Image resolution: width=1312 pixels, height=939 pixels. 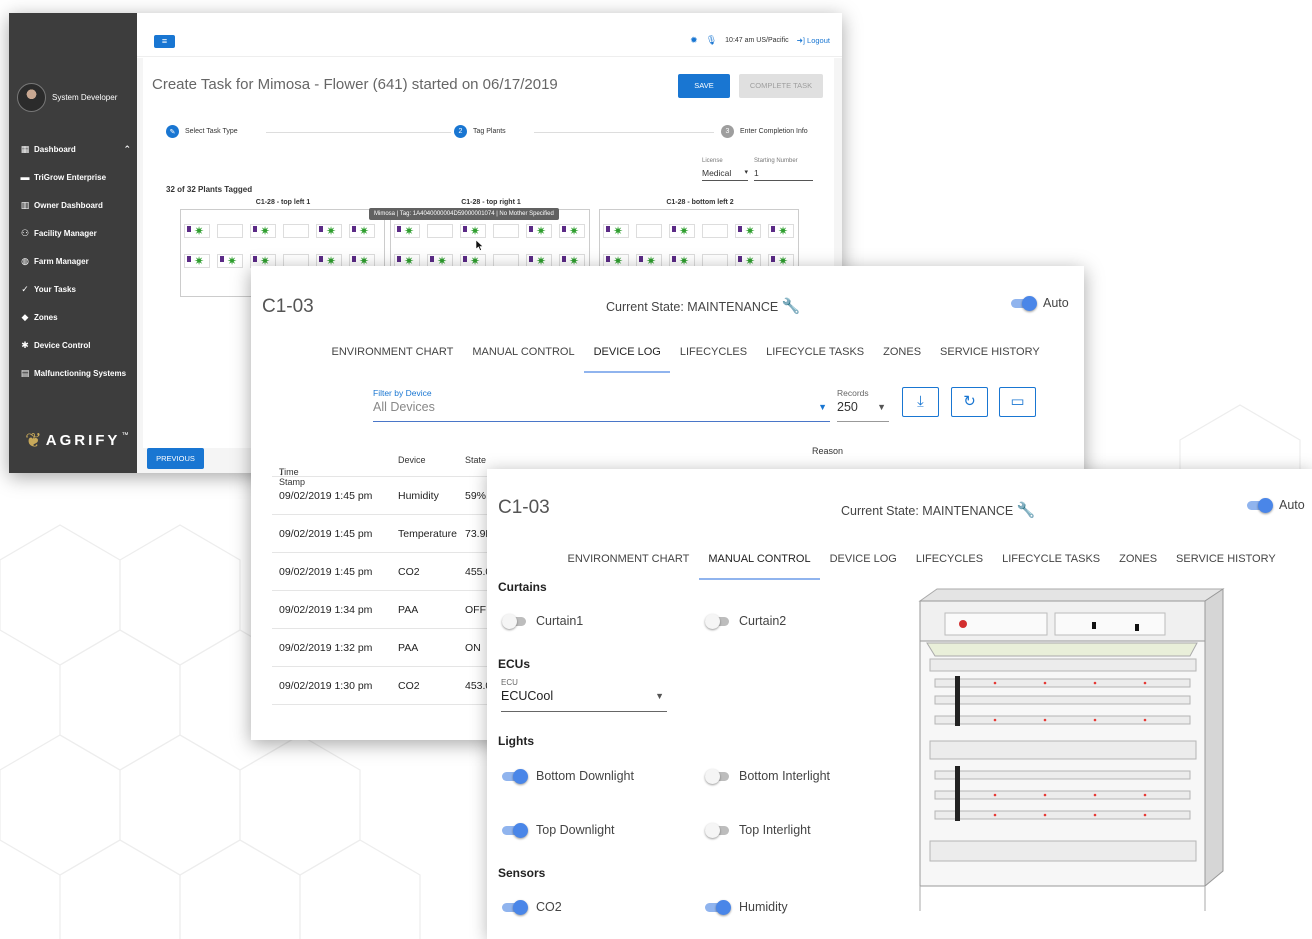 I want to click on microphone-icon: 🎙, so click(x=711, y=40).